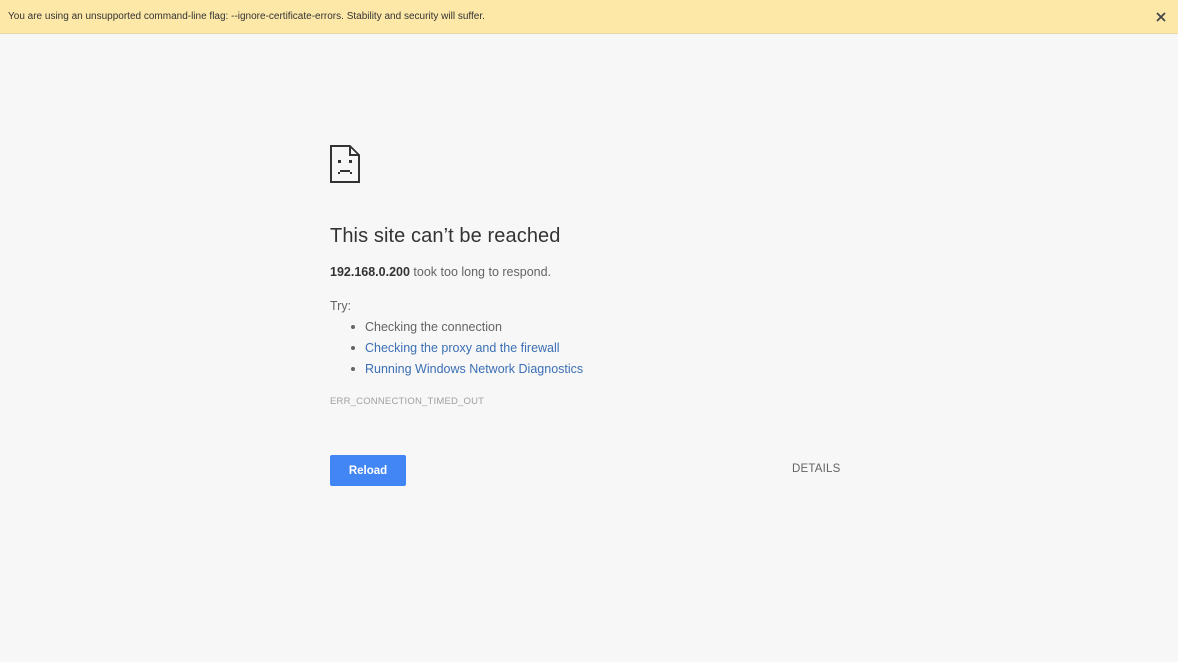  What do you see at coordinates (816, 469) in the screenshot?
I see `details-button: DETAILS` at bounding box center [816, 469].